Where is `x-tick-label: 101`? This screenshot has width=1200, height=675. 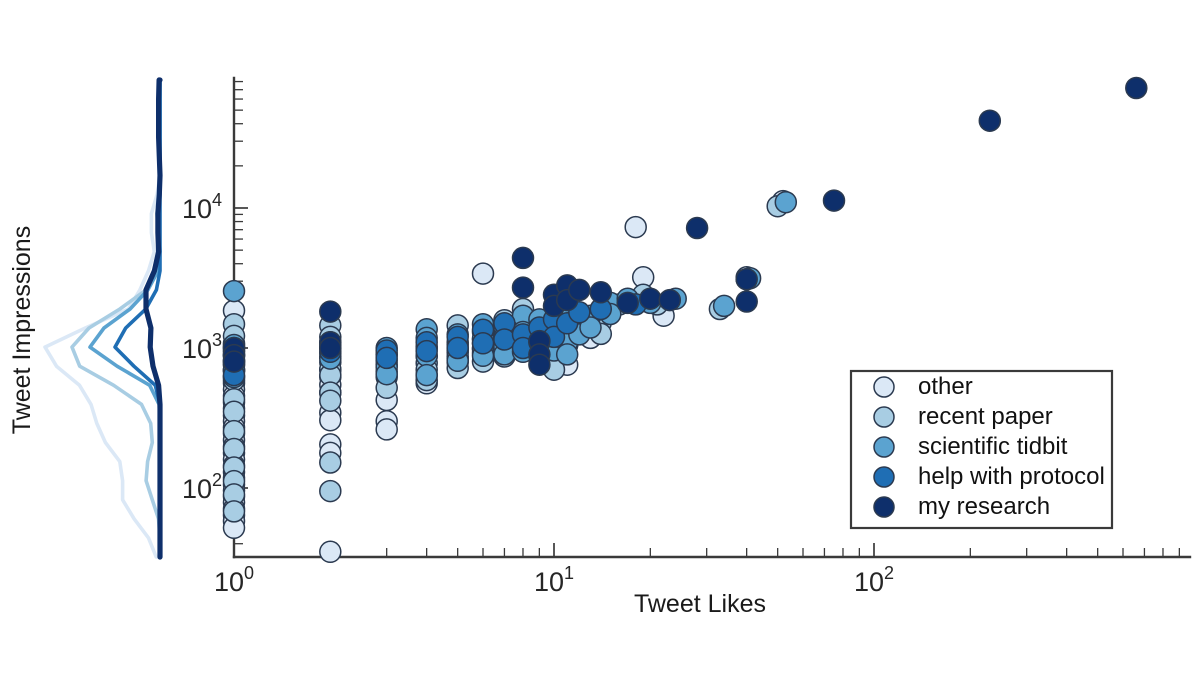 x-tick-label: 101 is located at coordinates (554, 580).